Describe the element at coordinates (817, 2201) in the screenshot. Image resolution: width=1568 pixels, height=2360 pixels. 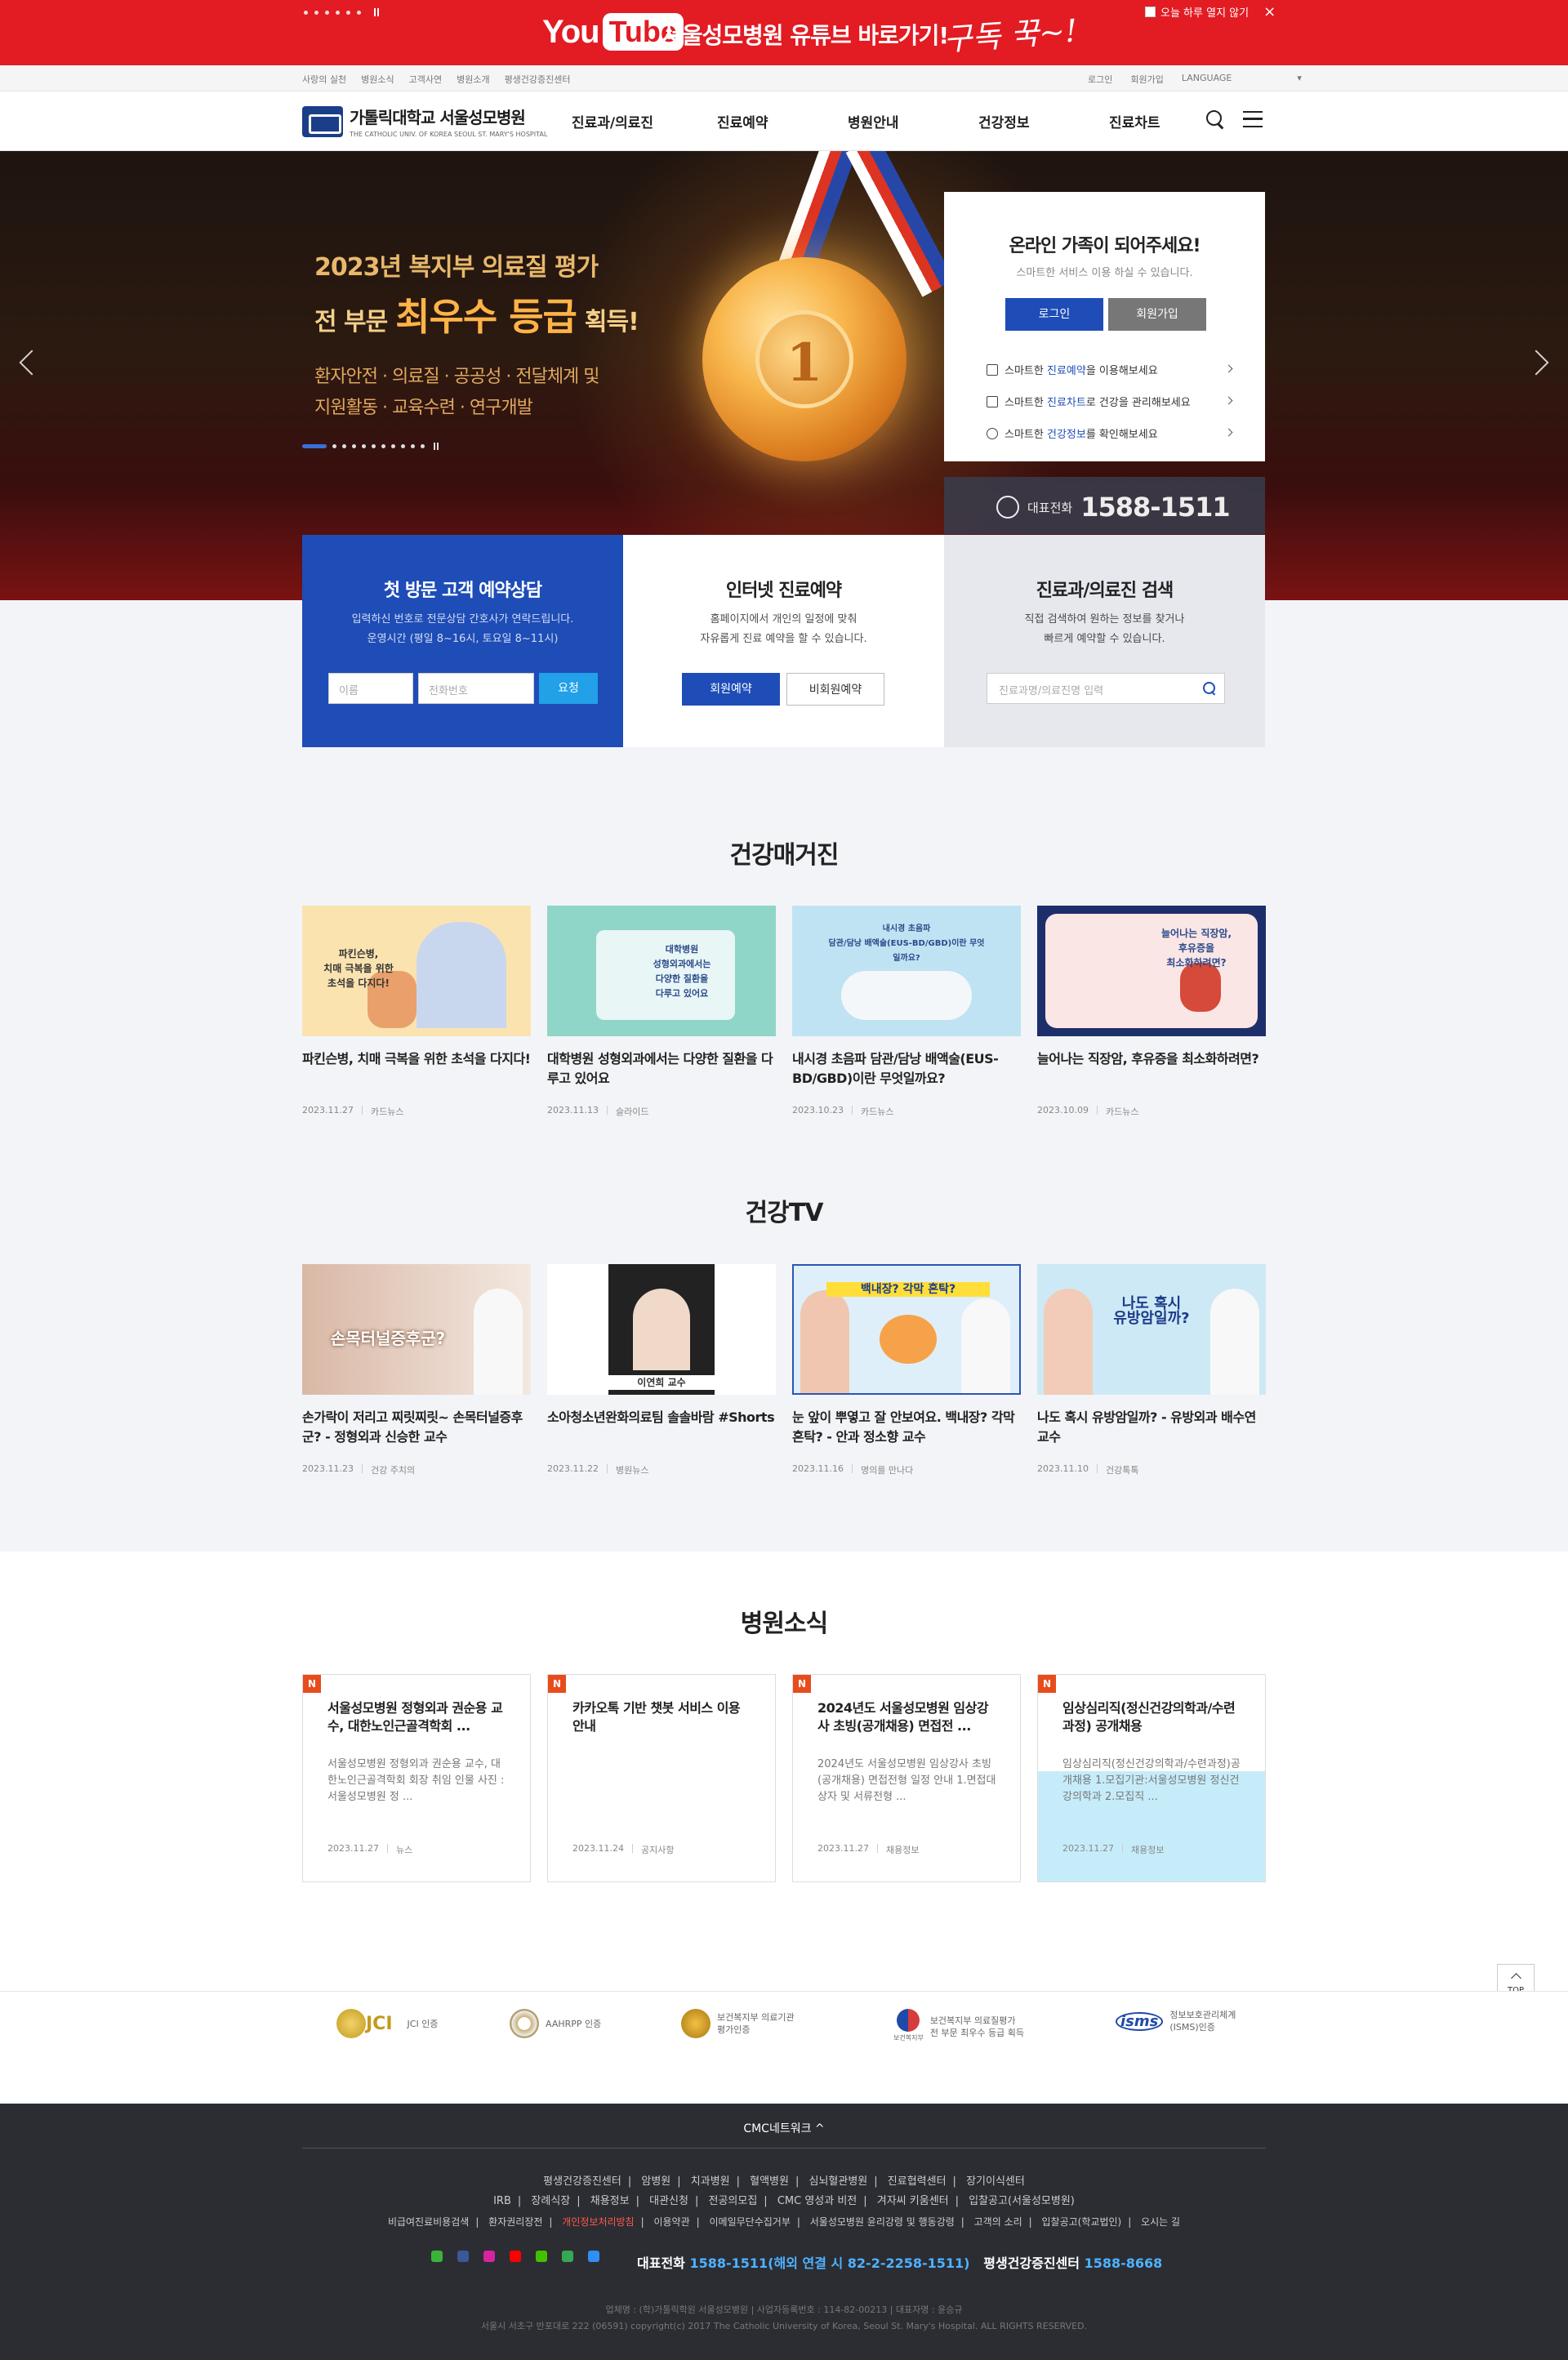
I see `footer-link: CMC 영성과 비전` at that location.